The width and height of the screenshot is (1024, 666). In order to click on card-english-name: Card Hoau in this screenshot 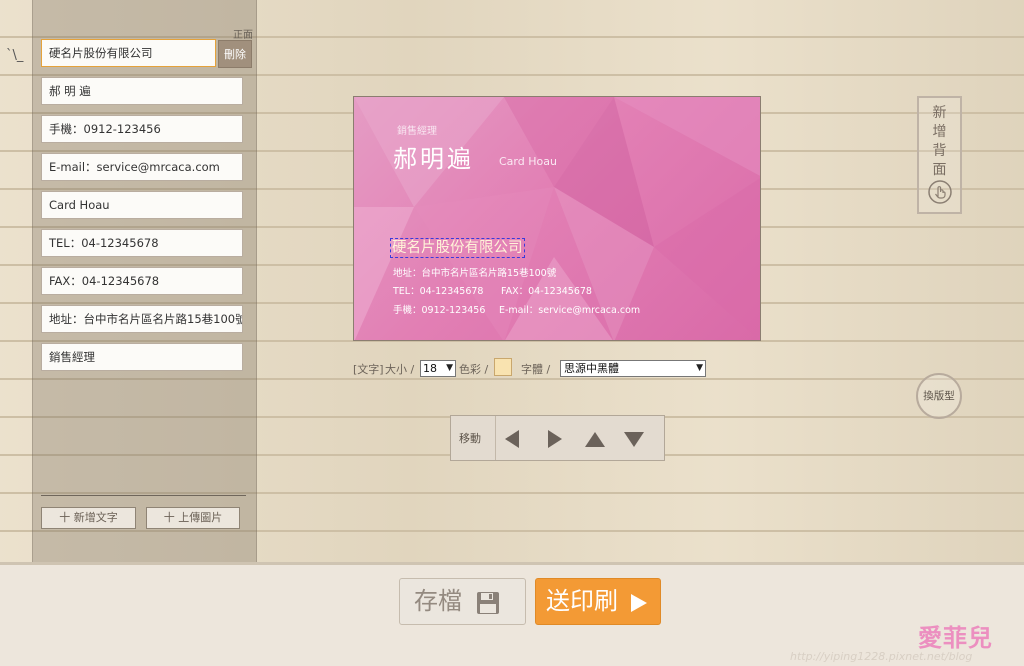, I will do `click(528, 161)`.